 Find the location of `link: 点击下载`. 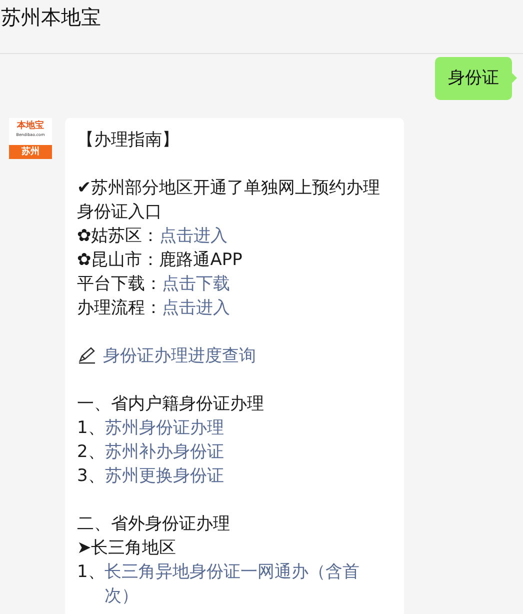

link: 点击下载 is located at coordinates (196, 284).